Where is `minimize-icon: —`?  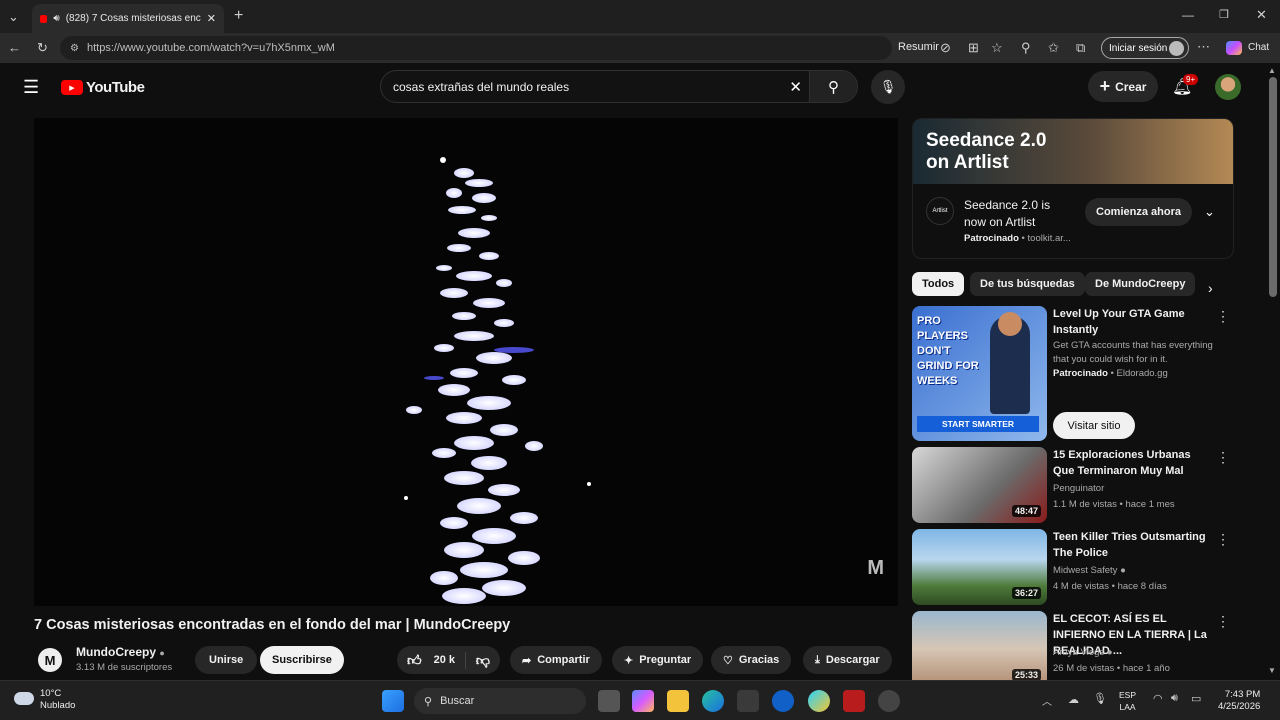
minimize-icon: — is located at coordinates (1188, 15).